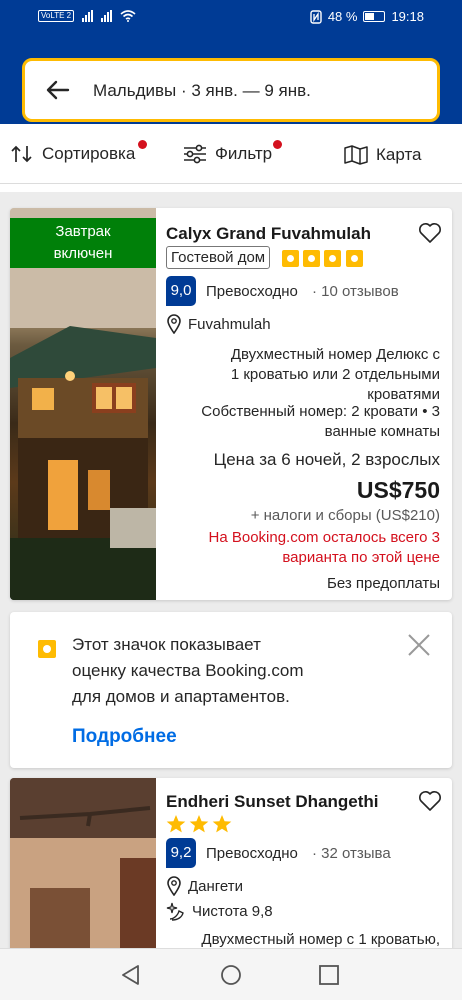 This screenshot has width=462, height=1000. Describe the element at coordinates (231, 18) in the screenshot. I see `status-bar: VoLTE 2 48 % 19:18` at that location.